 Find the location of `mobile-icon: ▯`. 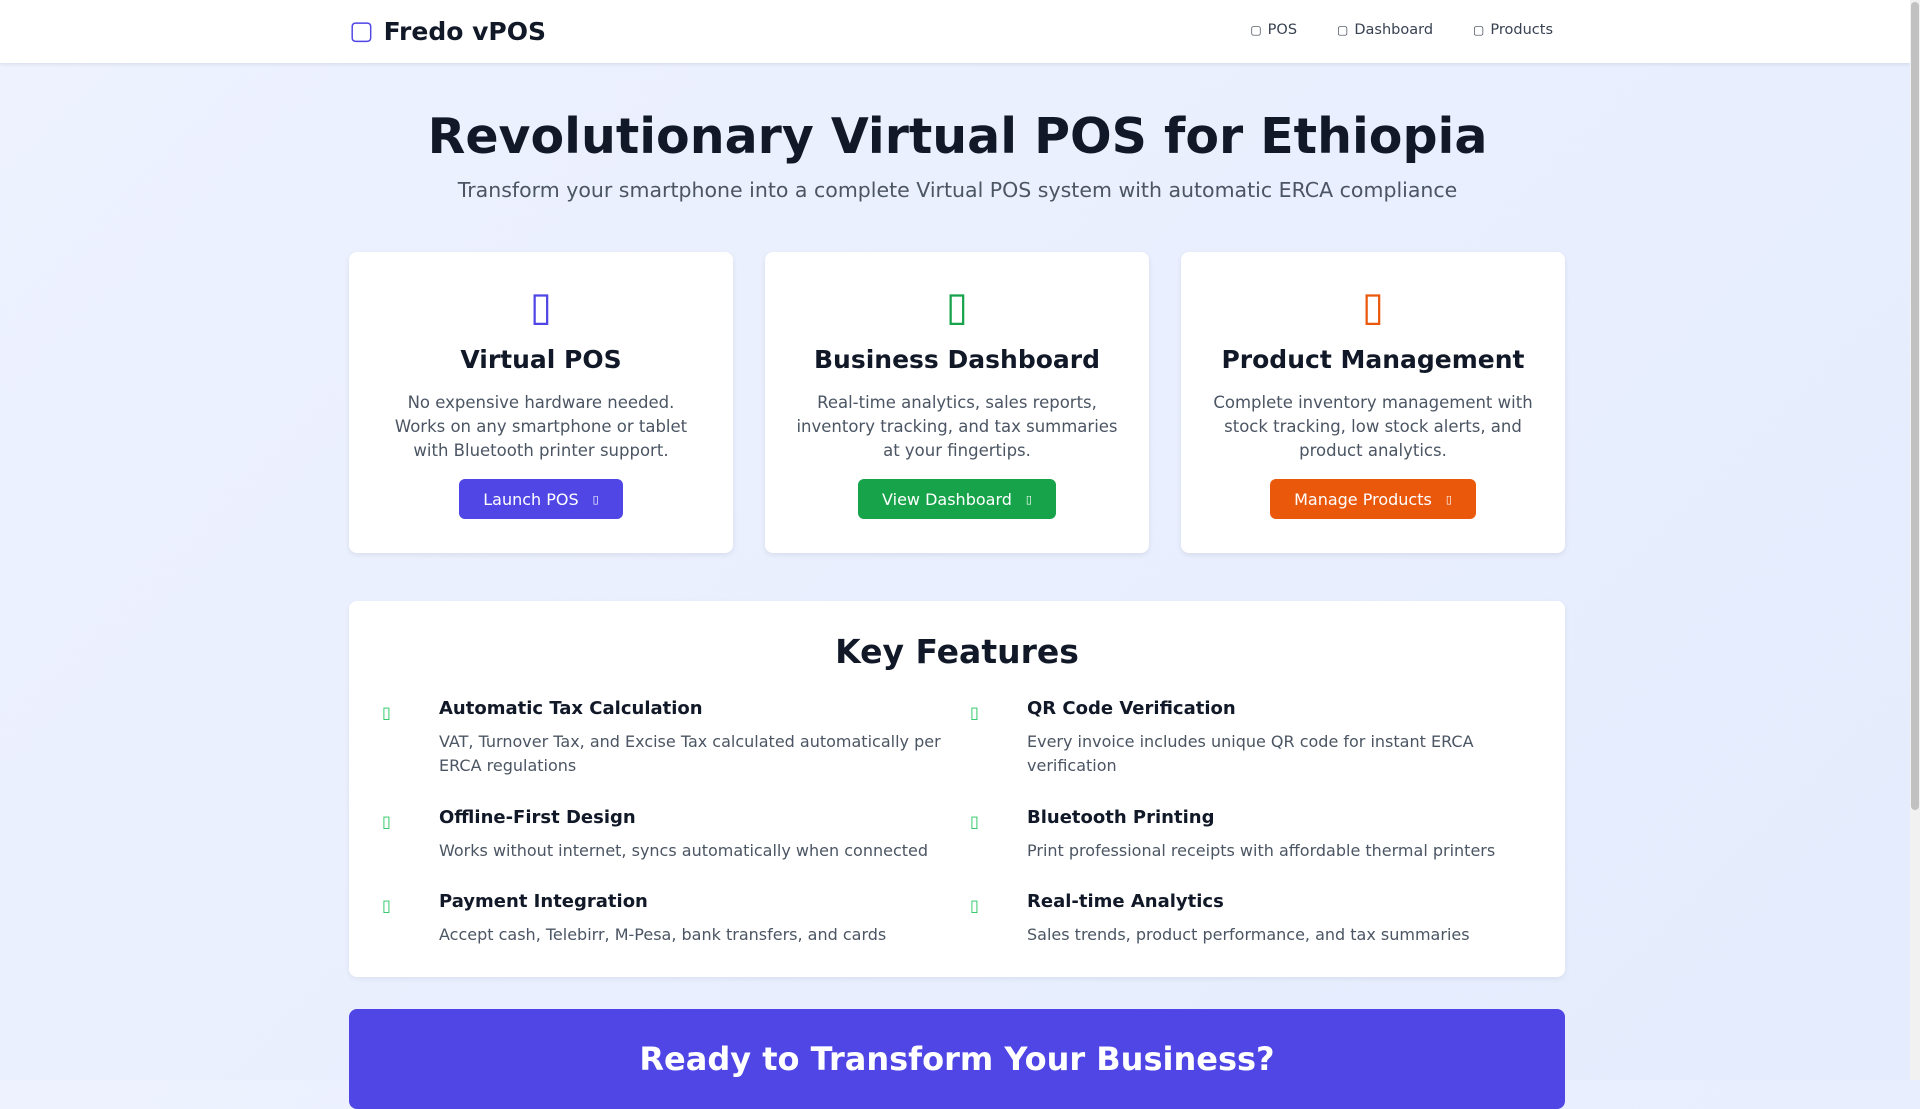

mobile-icon: ▯ is located at coordinates (540, 307).